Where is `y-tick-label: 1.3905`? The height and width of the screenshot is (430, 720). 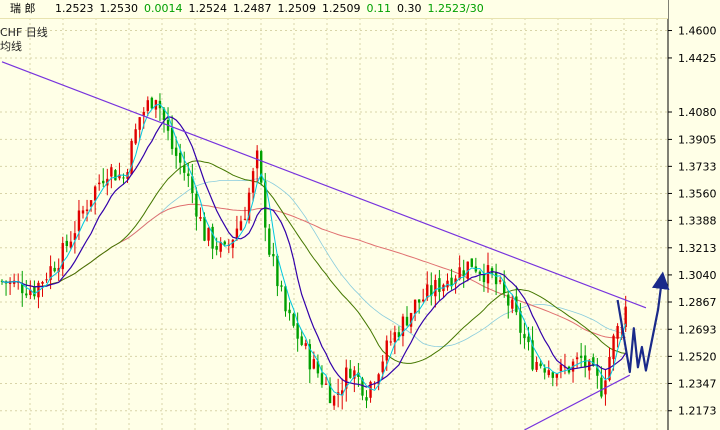
y-tick-label: 1.3905 is located at coordinates (697, 139).